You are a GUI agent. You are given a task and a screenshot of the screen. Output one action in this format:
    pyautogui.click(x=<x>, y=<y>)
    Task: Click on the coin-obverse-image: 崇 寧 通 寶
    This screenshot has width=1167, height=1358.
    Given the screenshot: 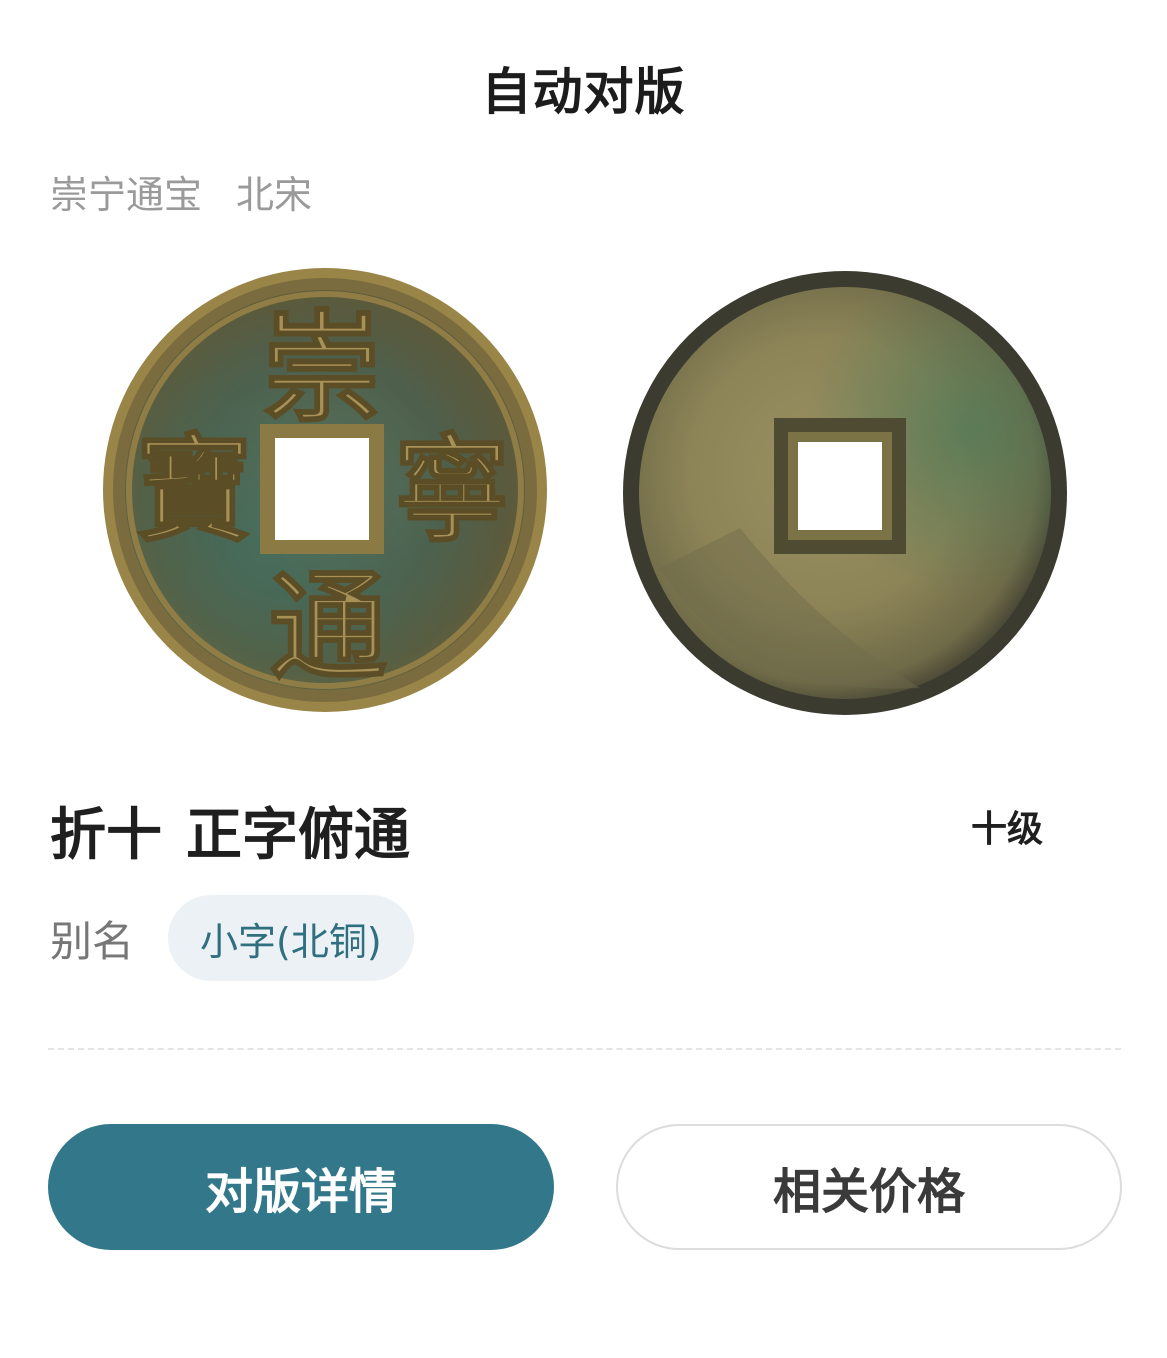 What is the action you would take?
    pyautogui.click(x=325, y=493)
    